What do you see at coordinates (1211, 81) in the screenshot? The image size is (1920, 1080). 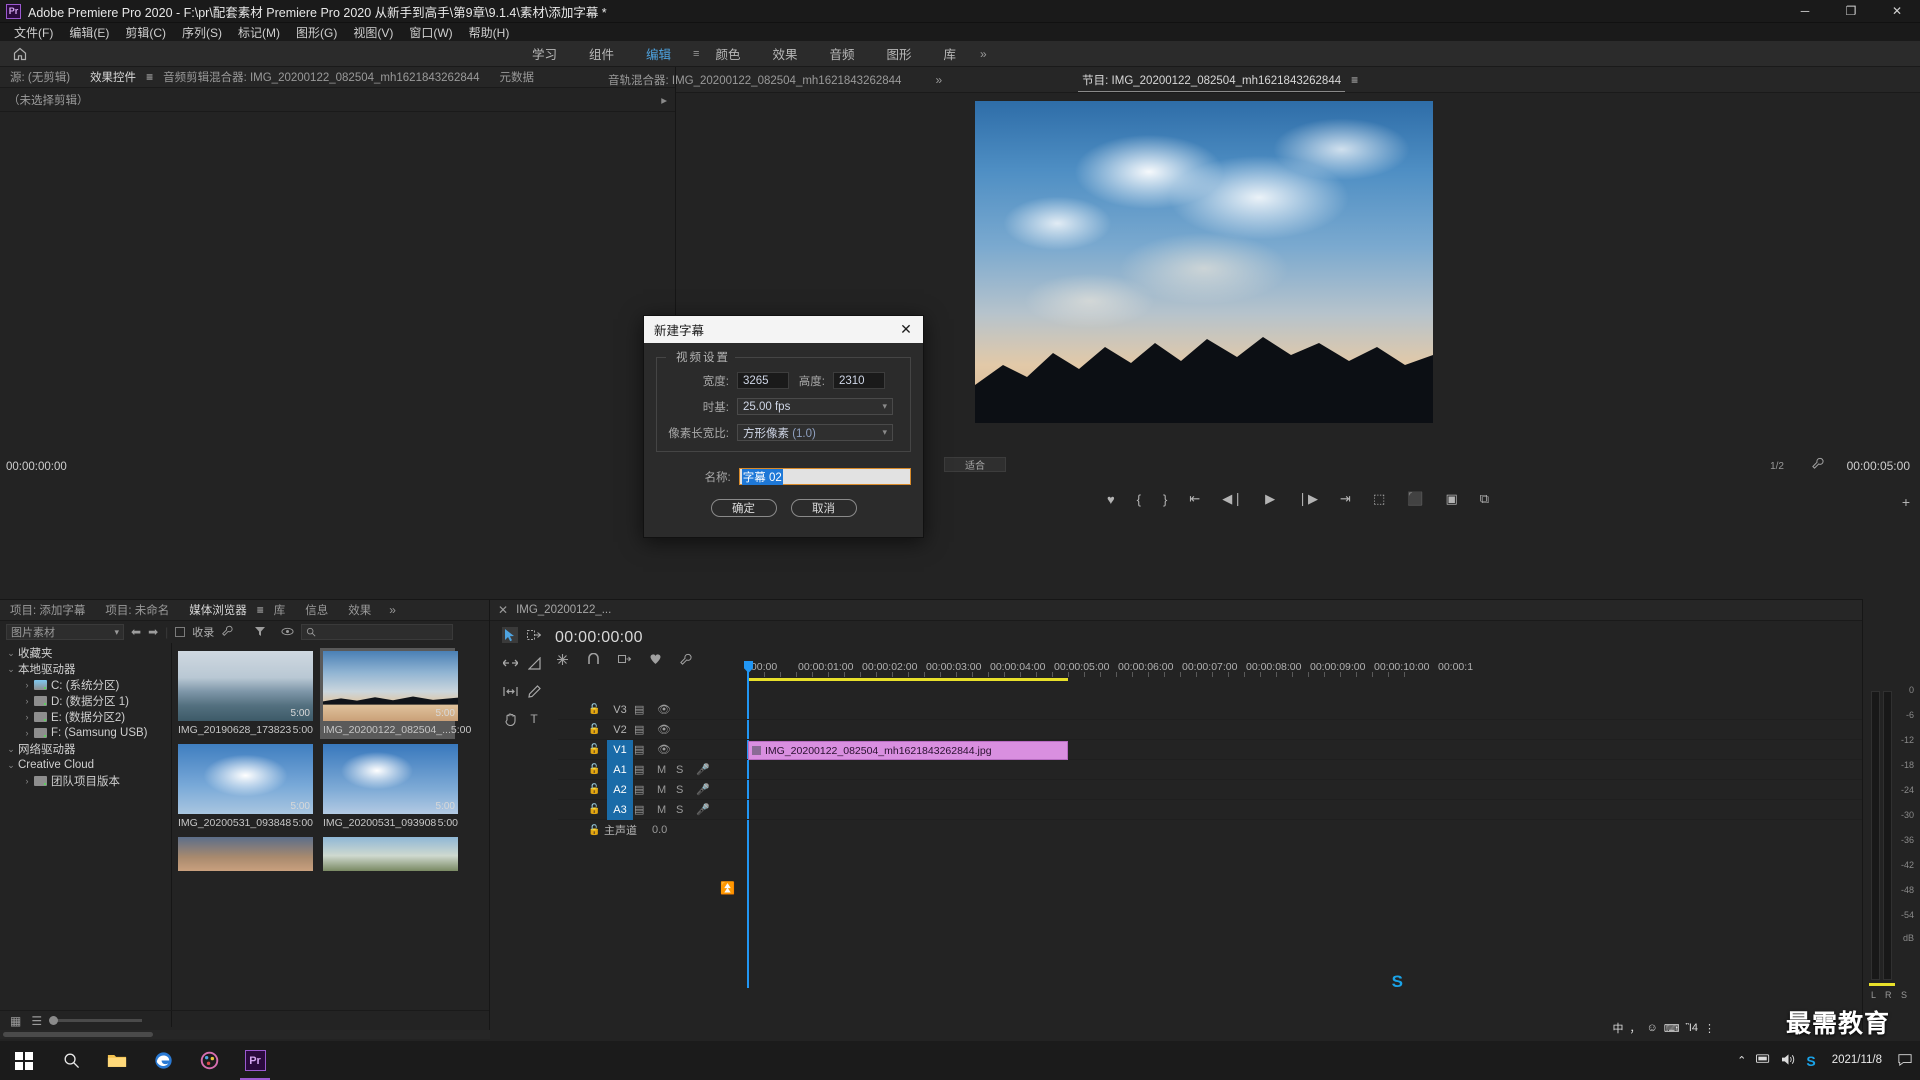 I see `tab-program-monitor: 节目: IMG_20200122_082504_mh1621843262844` at bounding box center [1211, 81].